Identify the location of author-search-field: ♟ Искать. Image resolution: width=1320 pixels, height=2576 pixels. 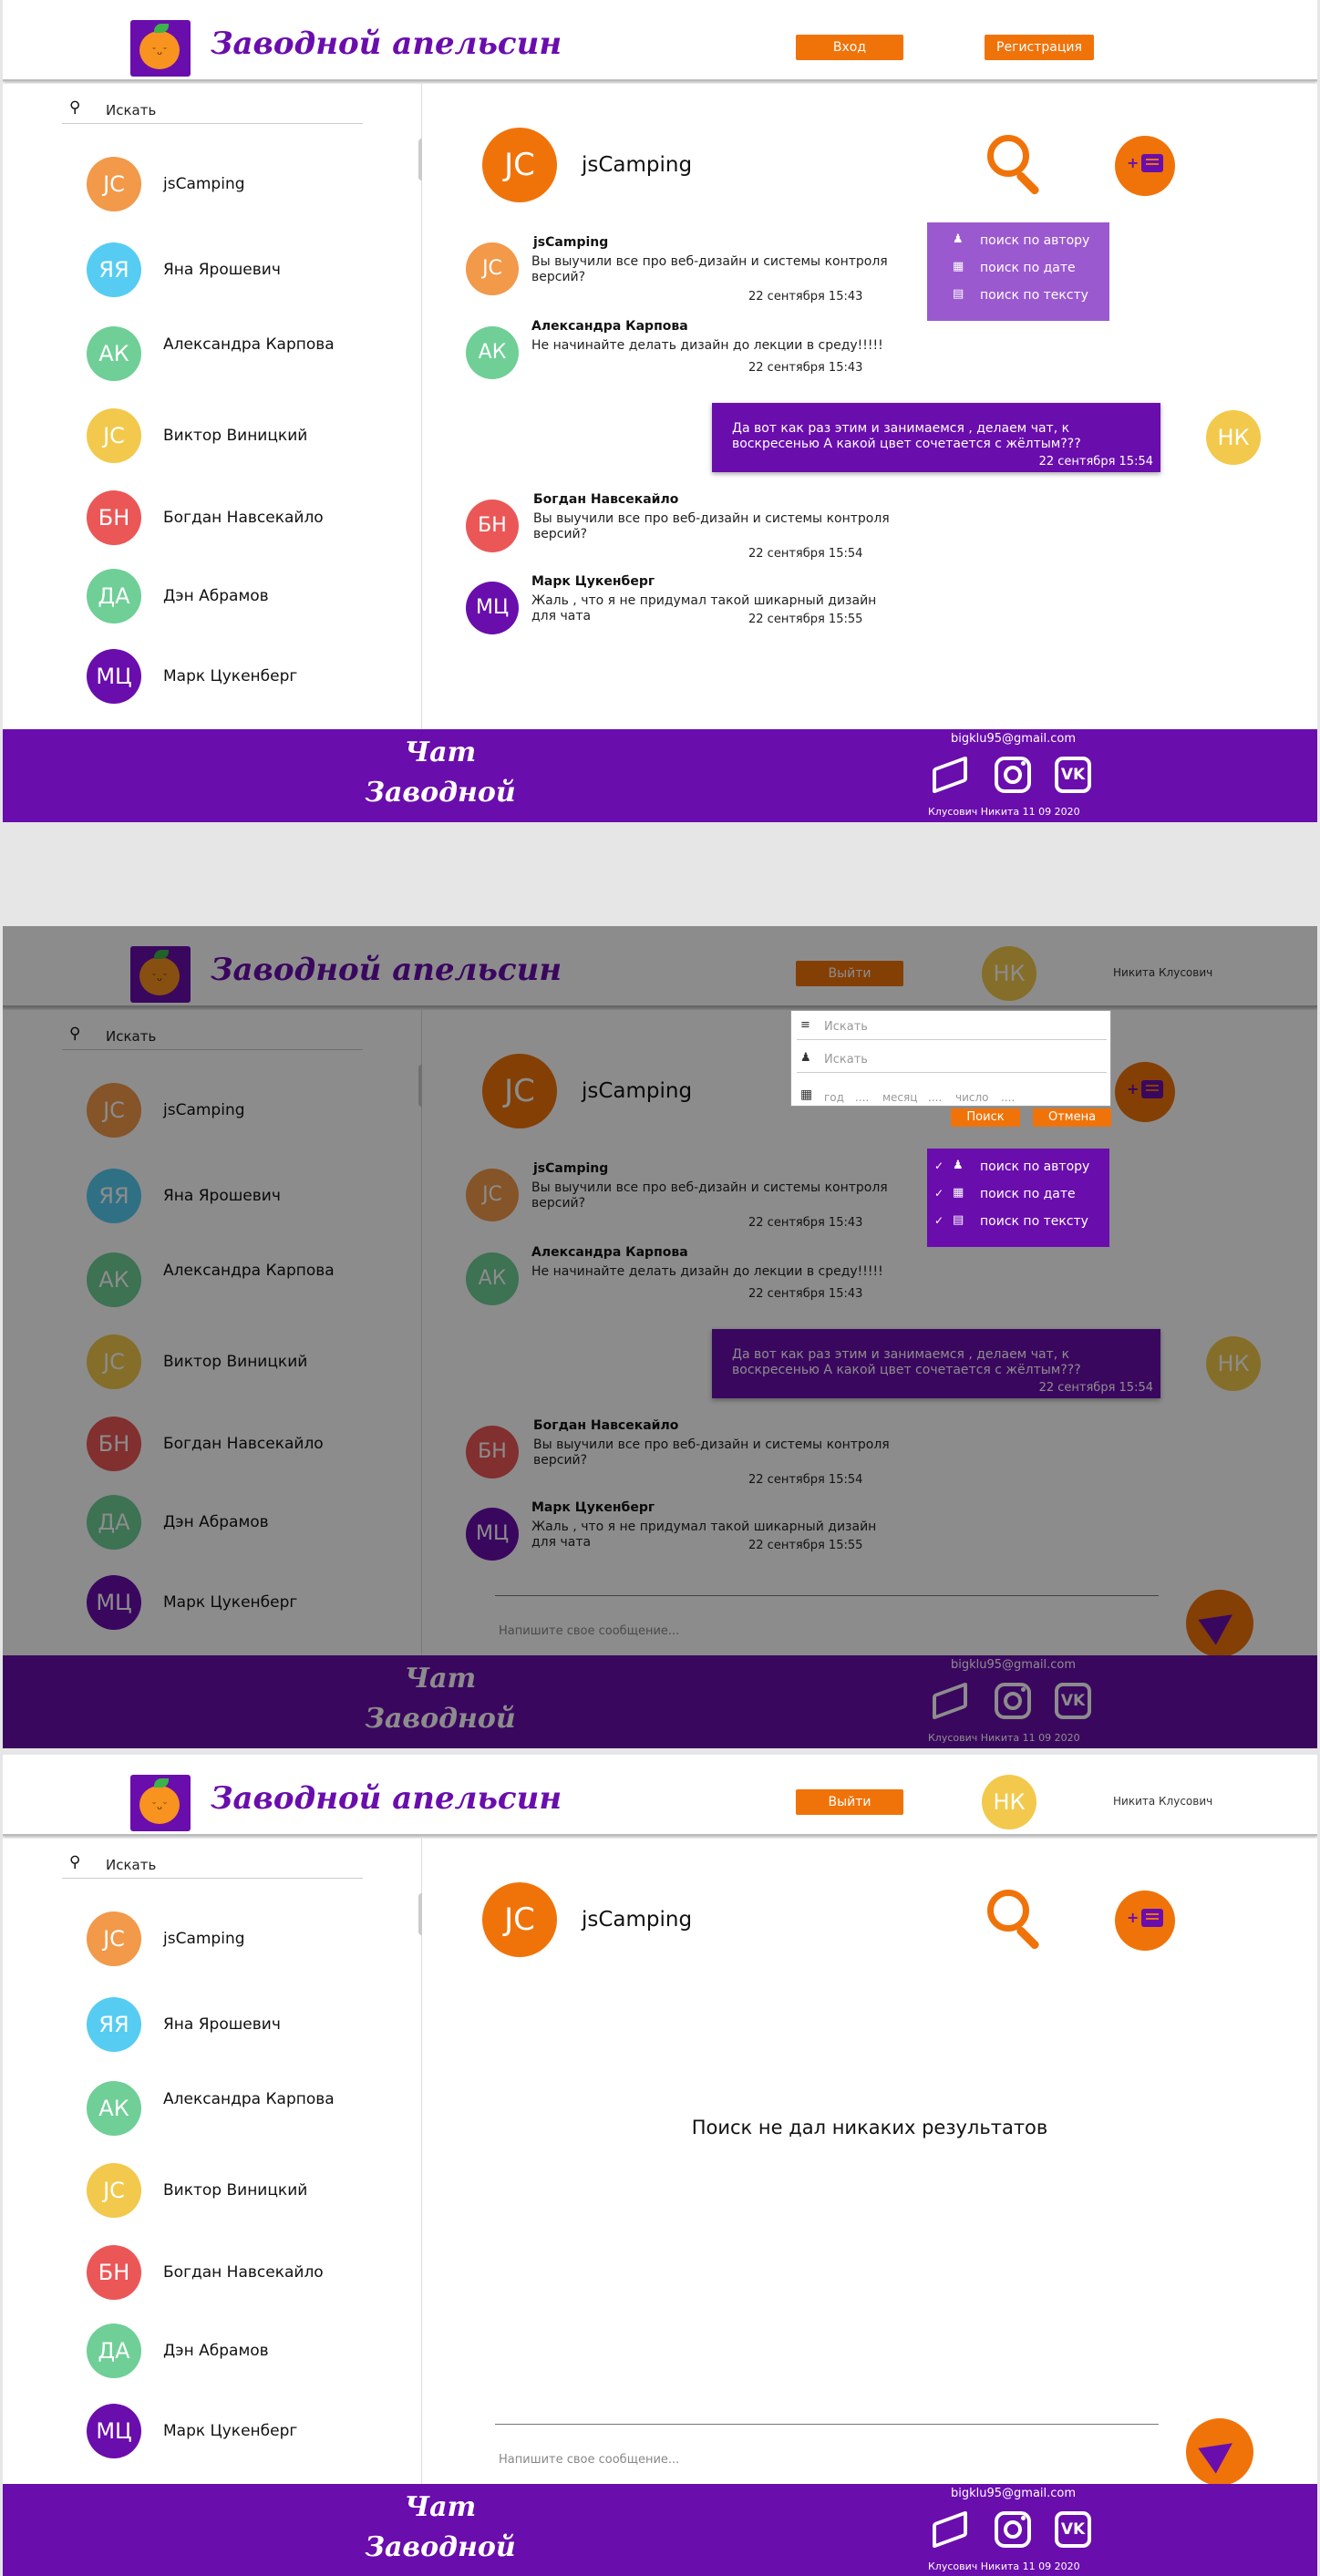
(952, 1059).